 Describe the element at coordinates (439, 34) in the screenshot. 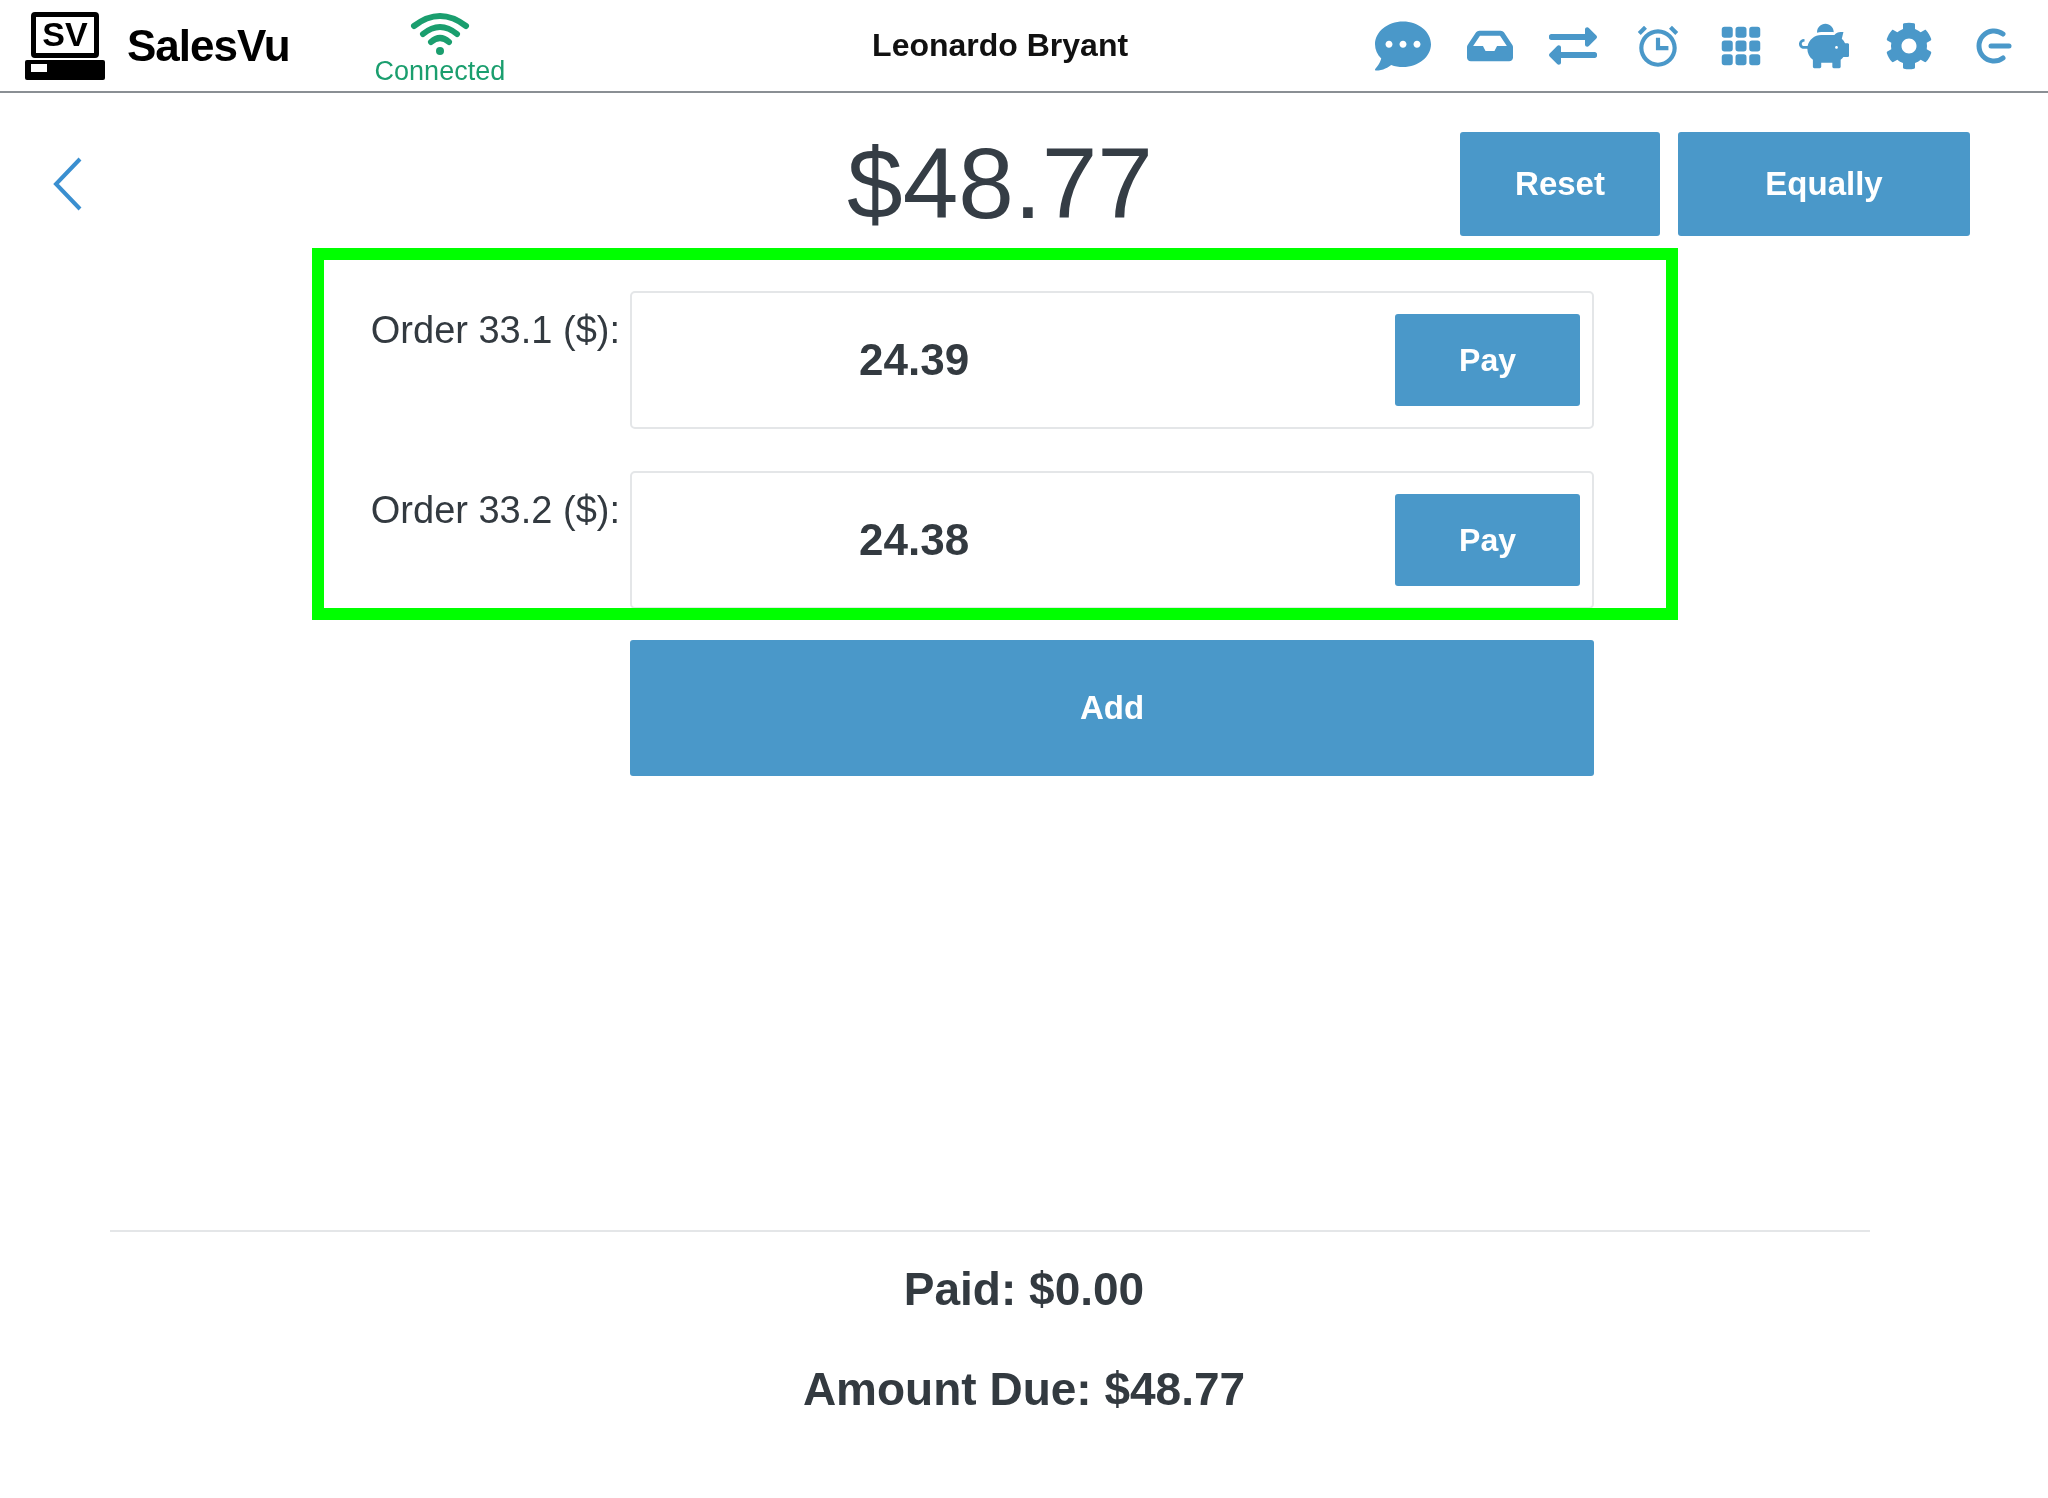

I see `wifi-icon` at that location.